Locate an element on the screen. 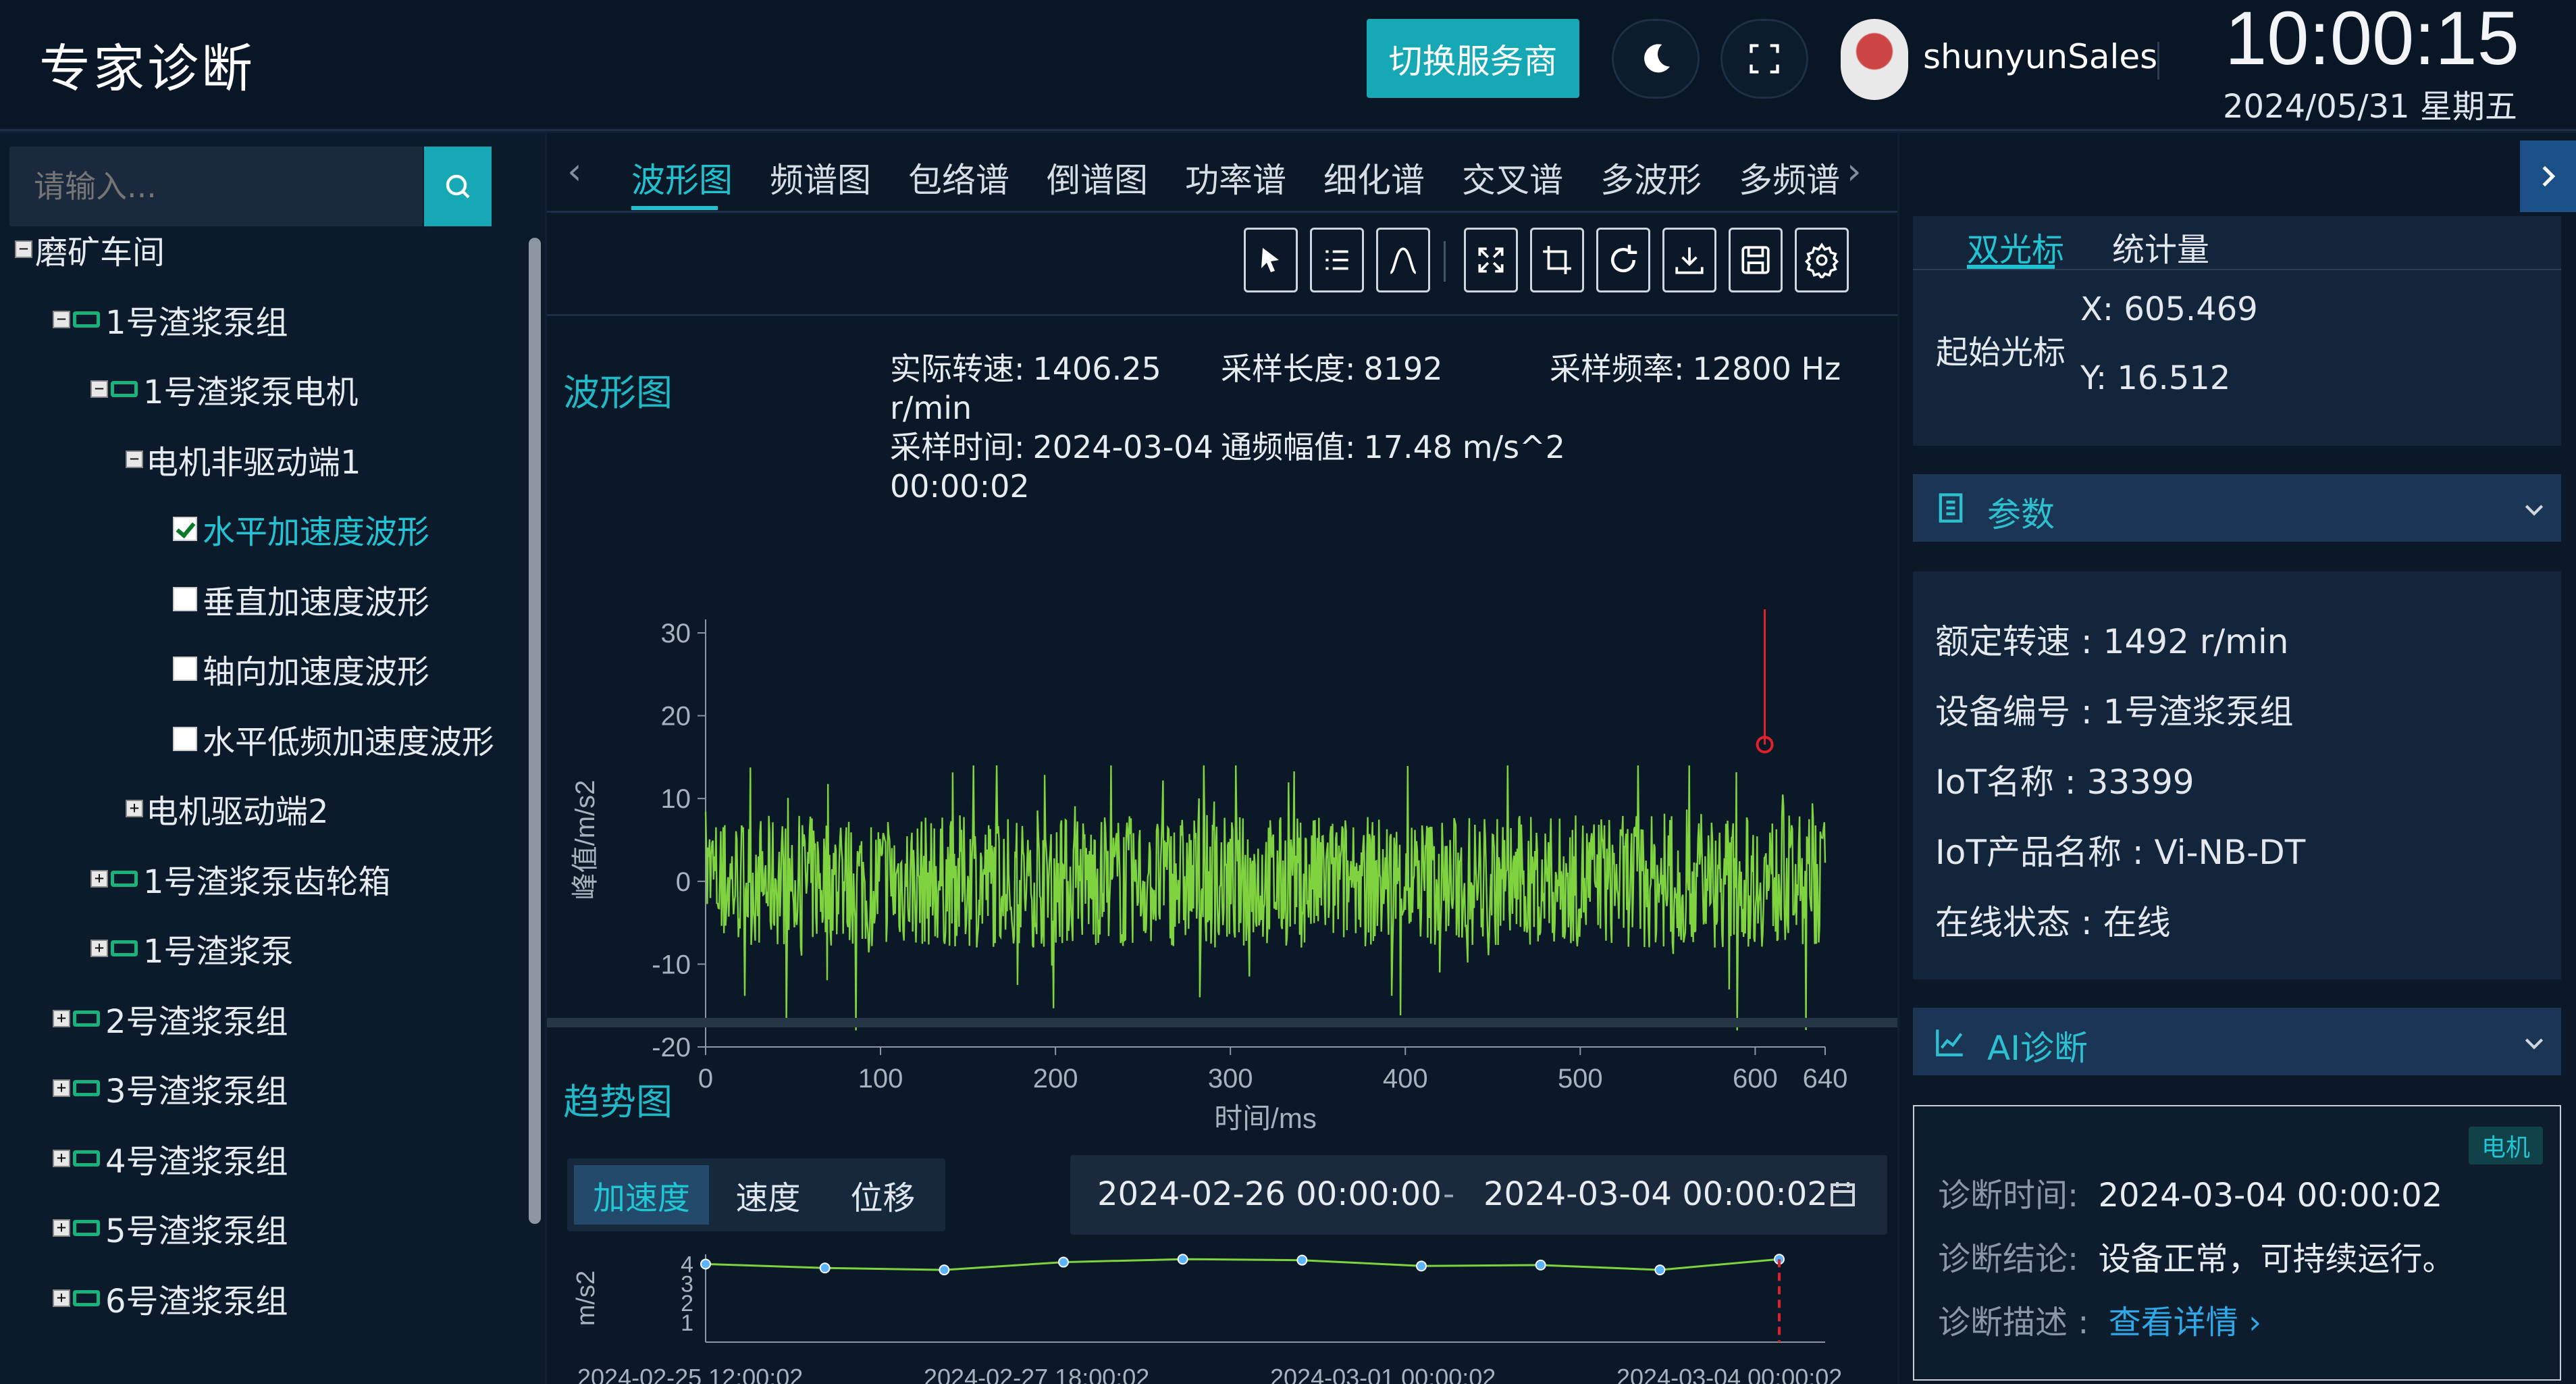  tab-waveform: 波形图 is located at coordinates (682, 177).